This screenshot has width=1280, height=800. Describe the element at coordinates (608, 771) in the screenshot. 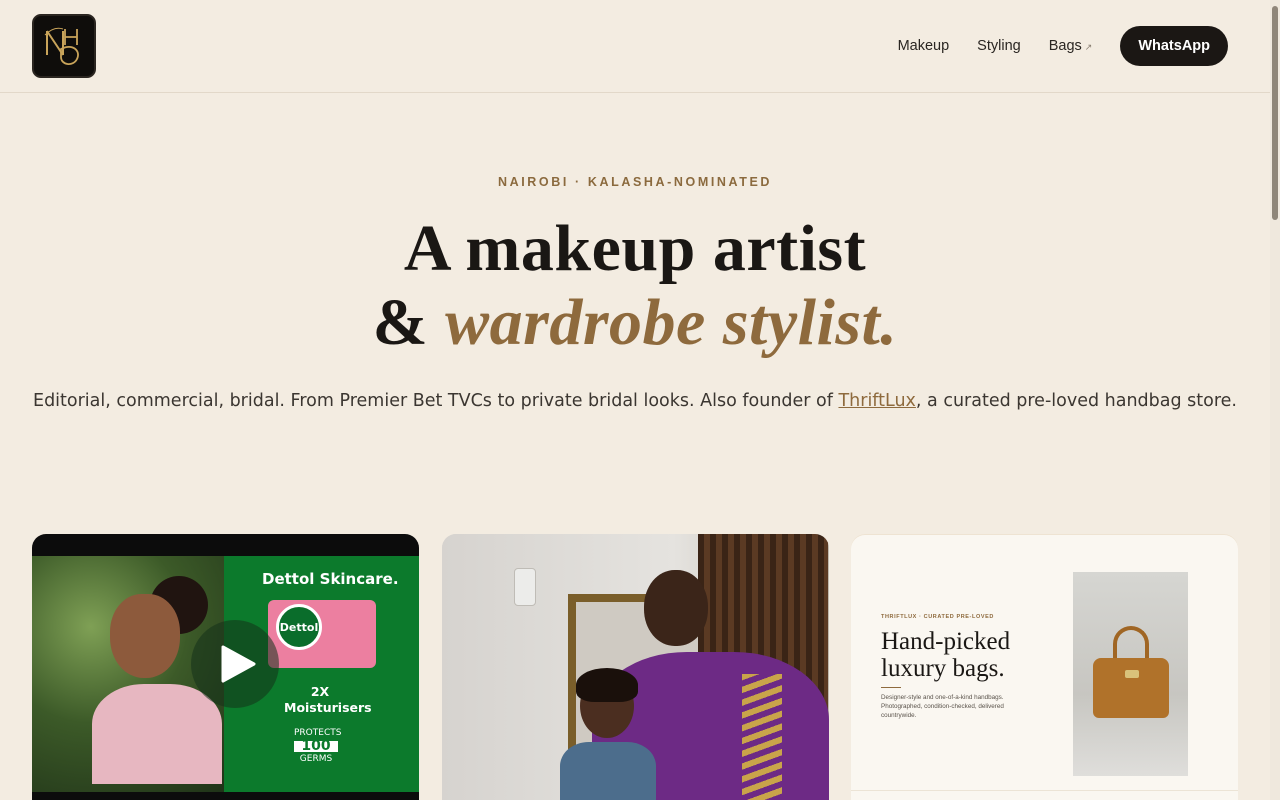

I see `girl-denim-jacket` at that location.